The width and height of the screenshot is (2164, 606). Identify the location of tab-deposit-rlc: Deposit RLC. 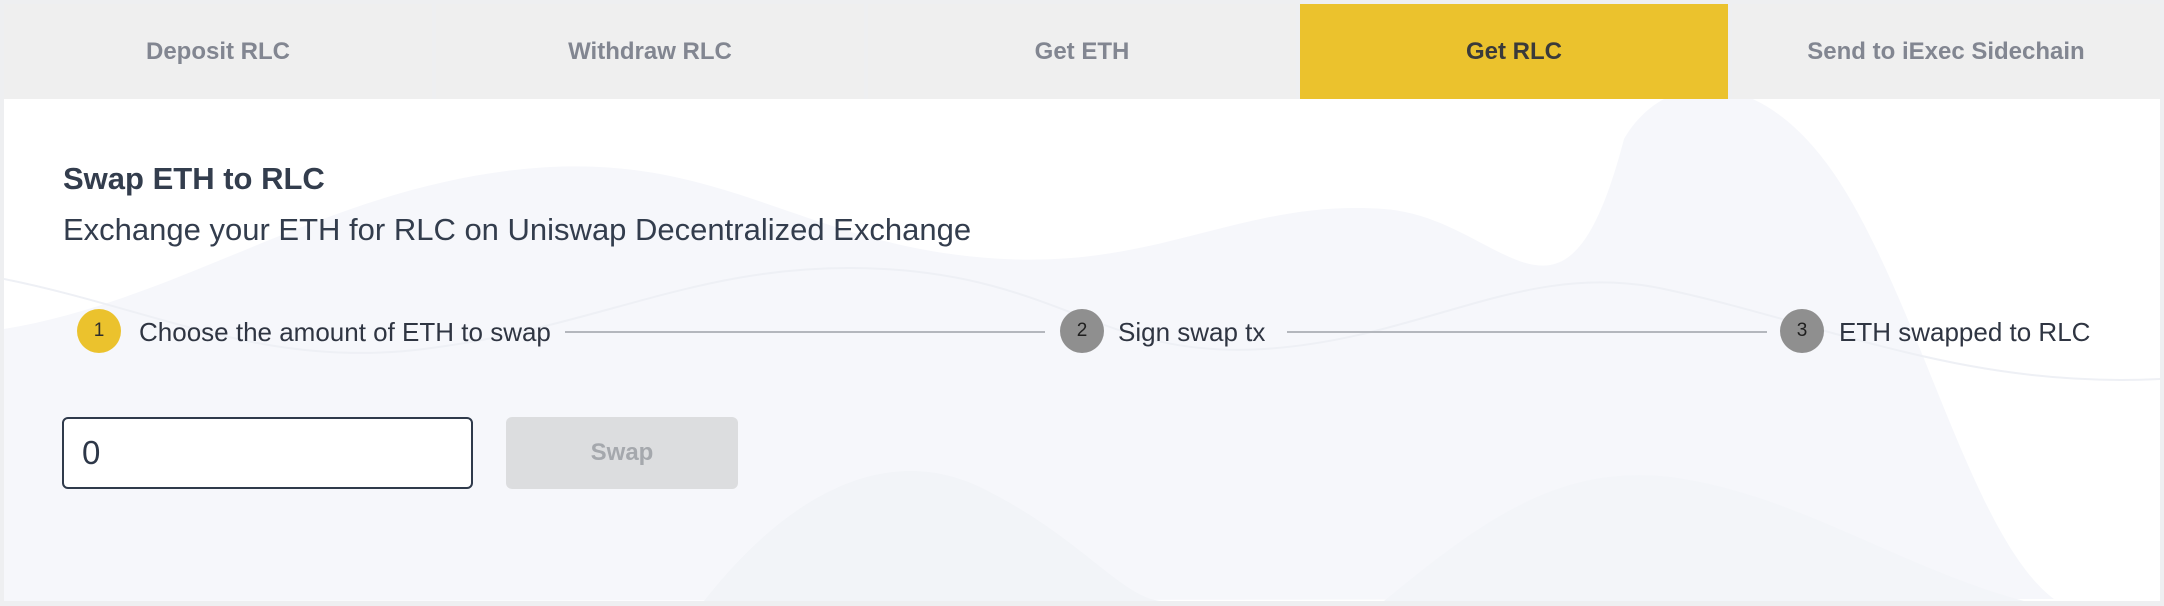
(218, 51).